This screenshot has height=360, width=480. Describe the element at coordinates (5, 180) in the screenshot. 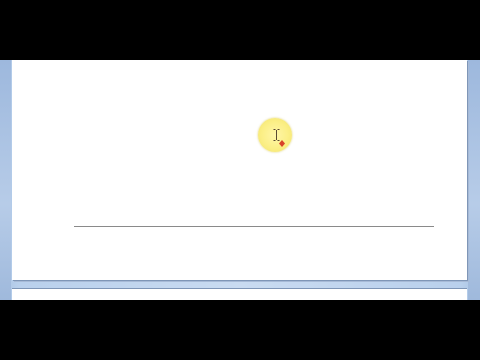

I see `left-margin-strip` at that location.